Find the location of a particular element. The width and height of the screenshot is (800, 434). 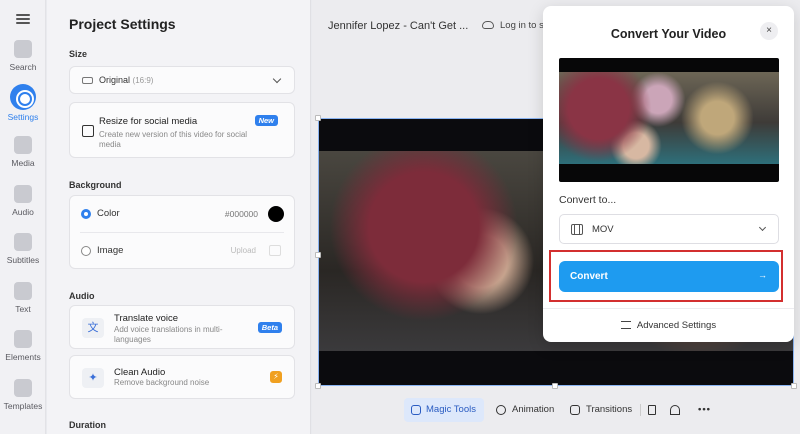

templates-icon is located at coordinates (23, 388).